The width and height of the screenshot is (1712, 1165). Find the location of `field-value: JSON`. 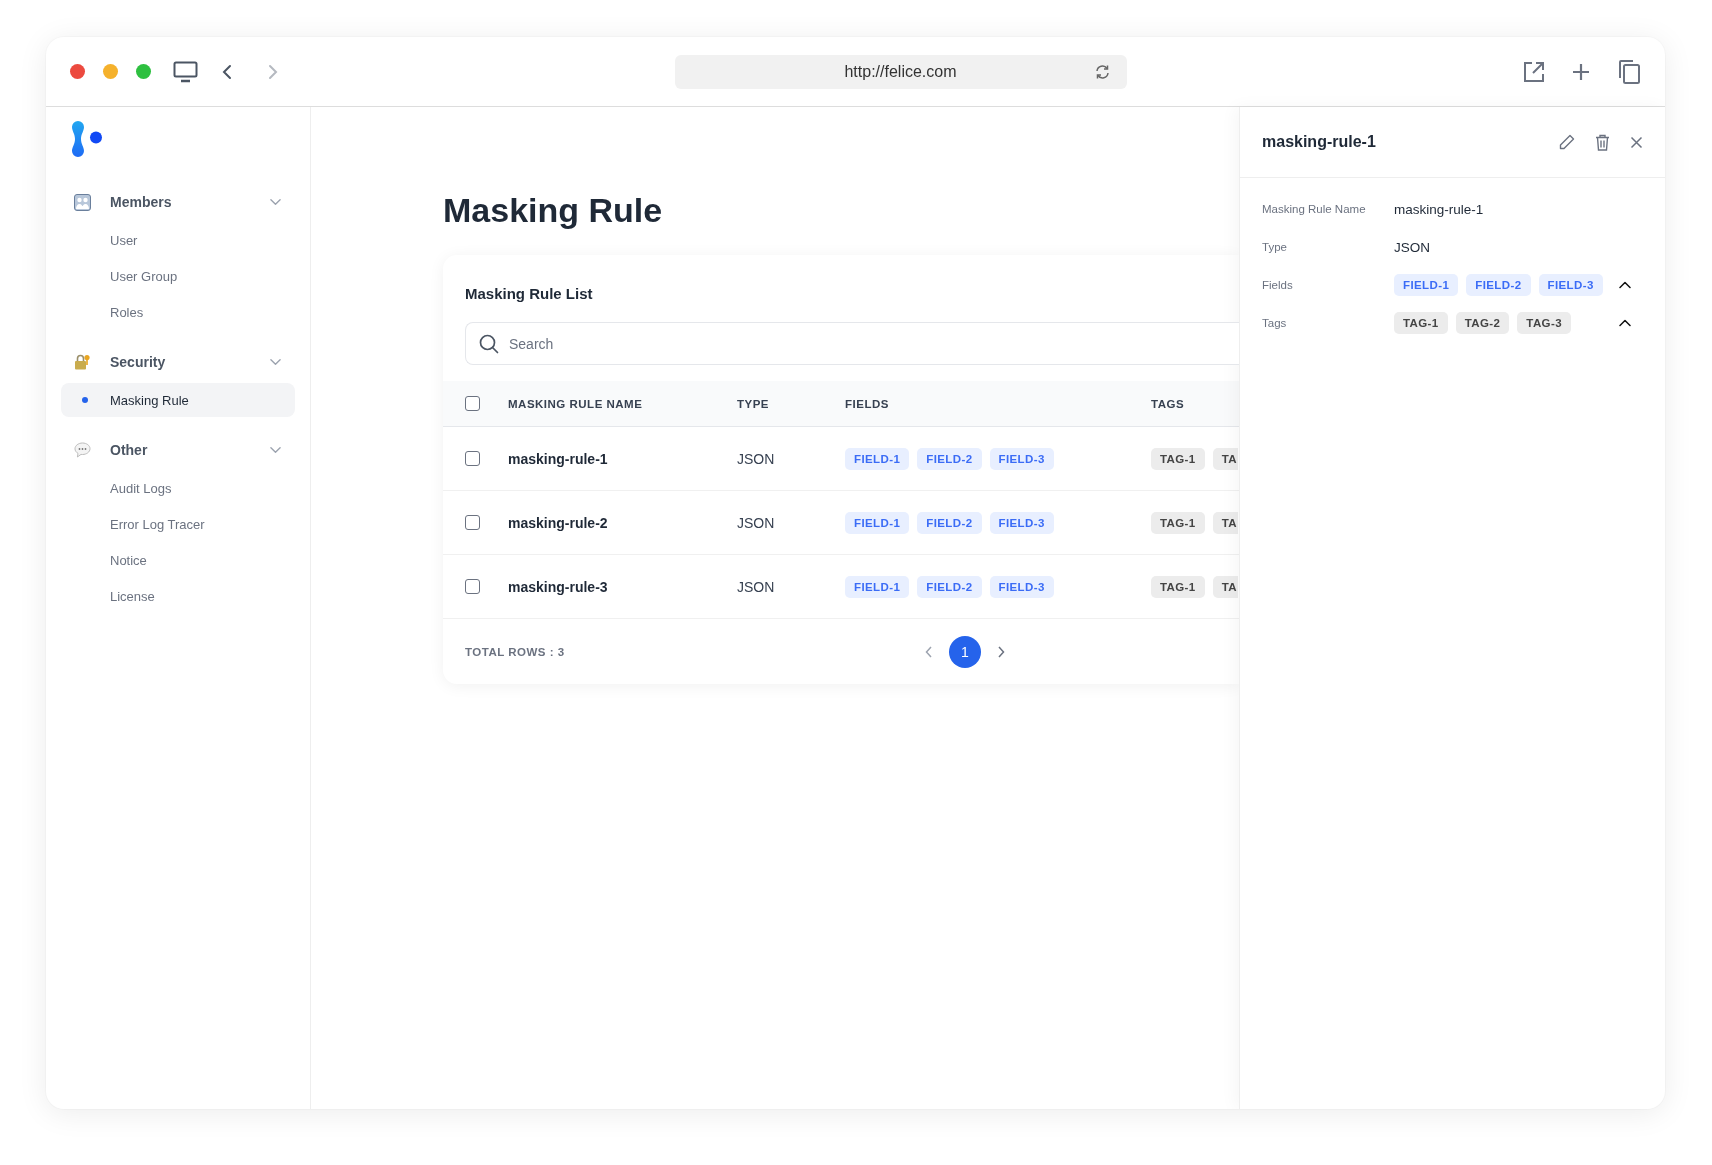

field-value: JSON is located at coordinates (1412, 247).